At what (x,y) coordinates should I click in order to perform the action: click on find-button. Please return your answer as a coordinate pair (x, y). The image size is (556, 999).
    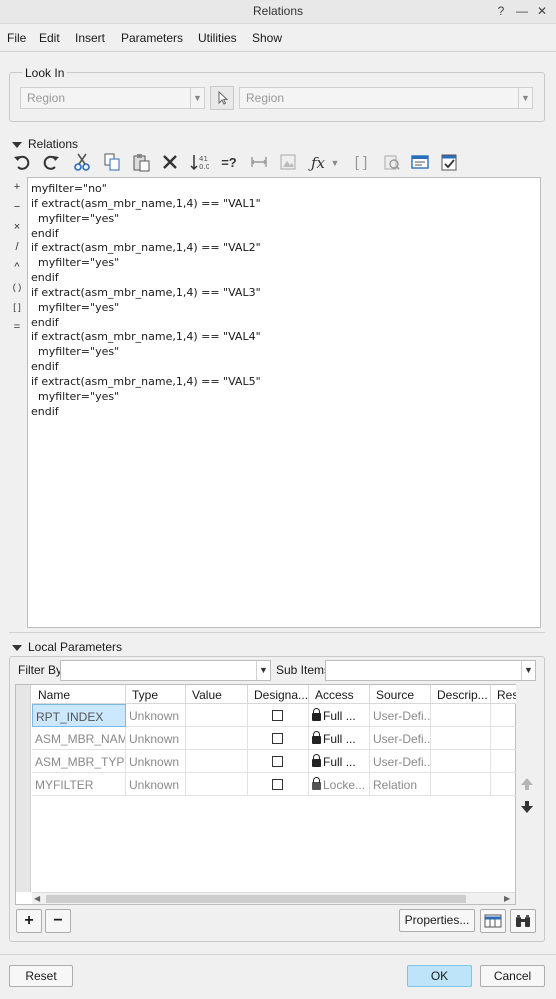
    Looking at the image, I should click on (523, 921).